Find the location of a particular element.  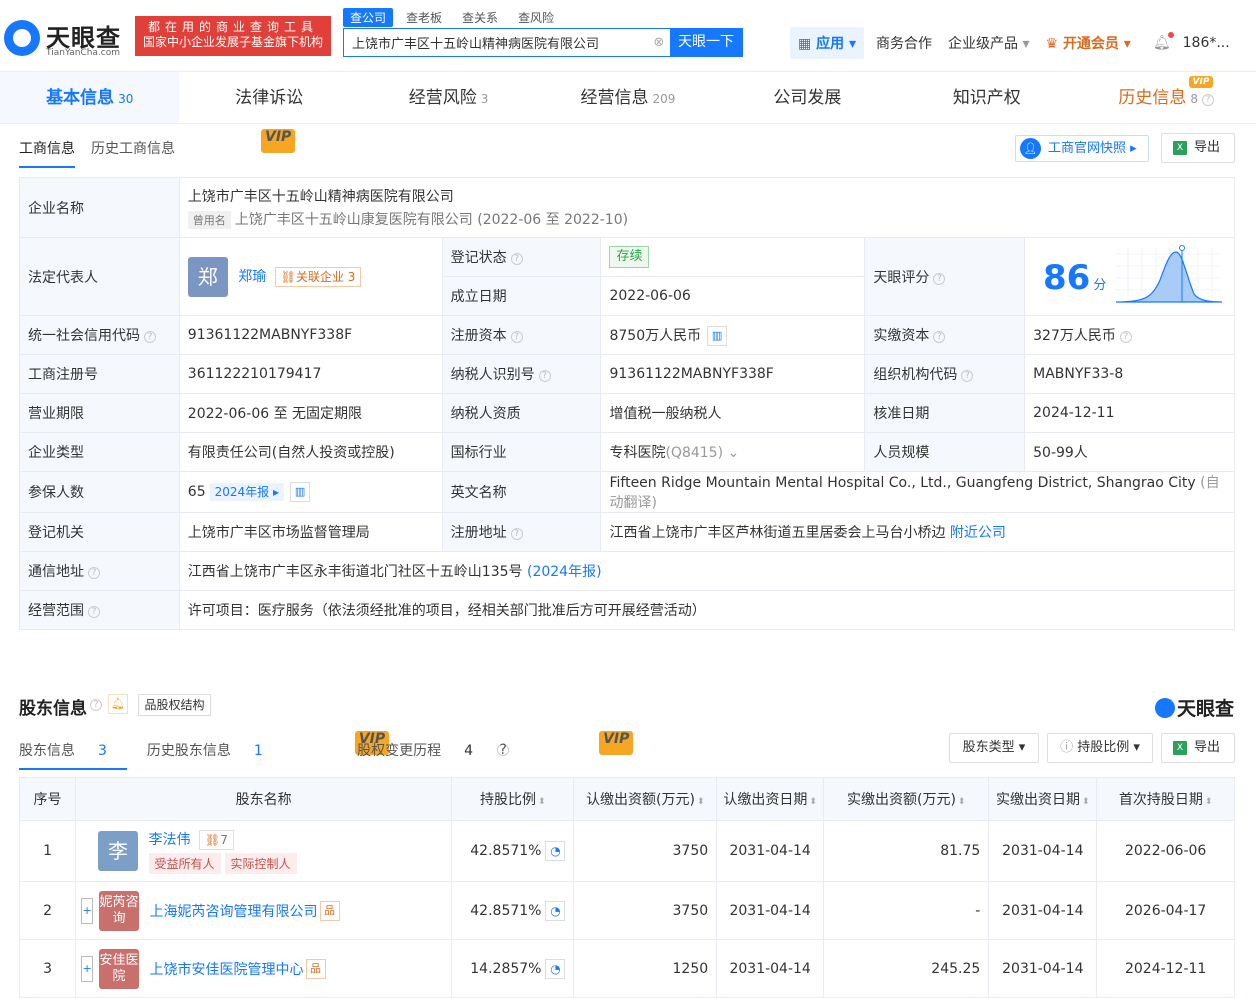

reg-capital-label: 注册资本? is located at coordinates (521, 335).